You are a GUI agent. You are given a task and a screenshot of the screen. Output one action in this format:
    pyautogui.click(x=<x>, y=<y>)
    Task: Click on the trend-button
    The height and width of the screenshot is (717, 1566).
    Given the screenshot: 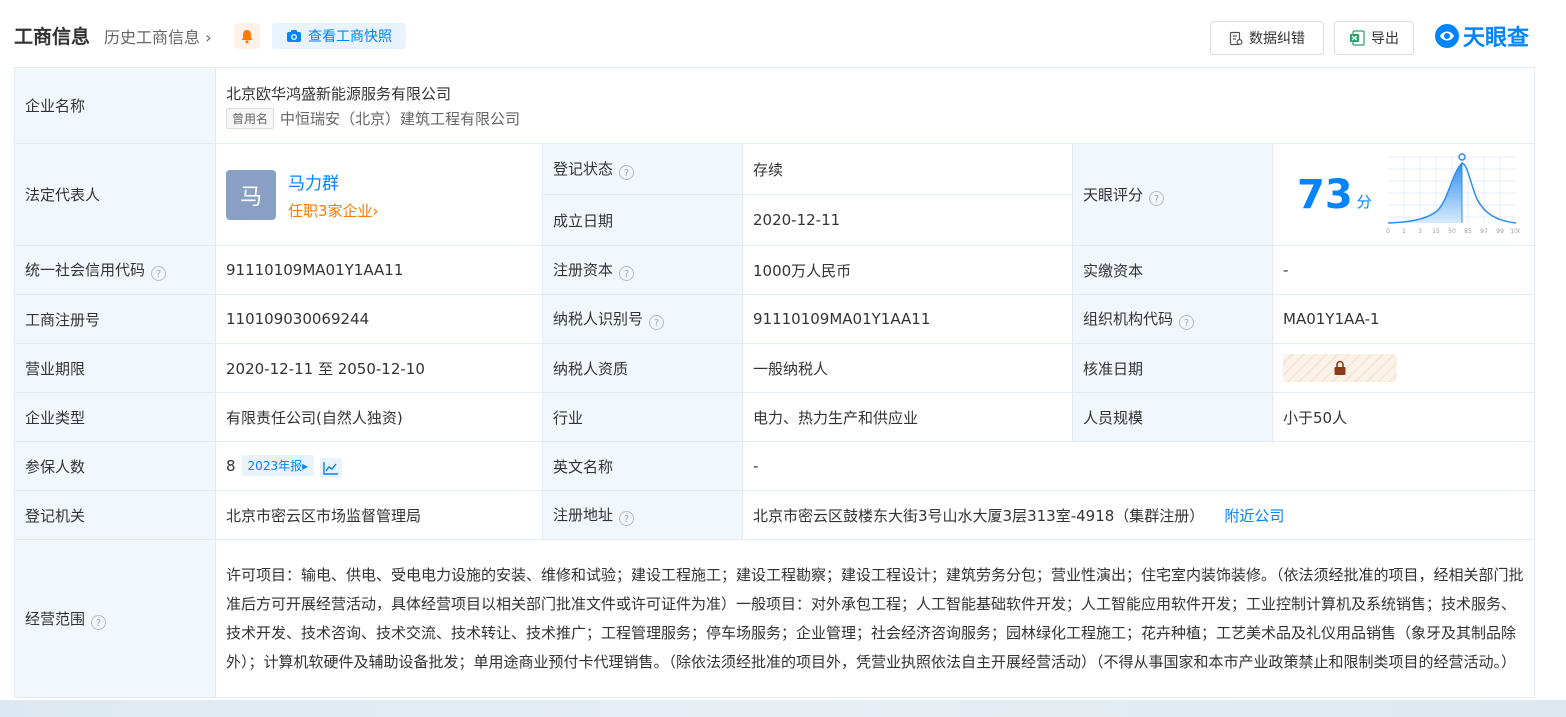 What is the action you would take?
    pyautogui.click(x=331, y=467)
    